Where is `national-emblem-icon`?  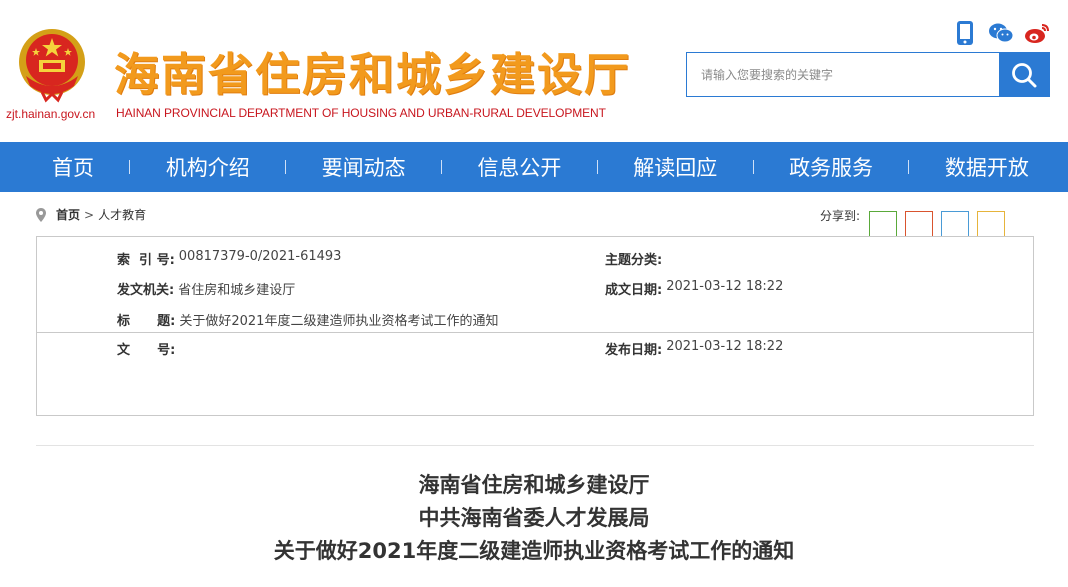 national-emblem-icon is located at coordinates (52, 66).